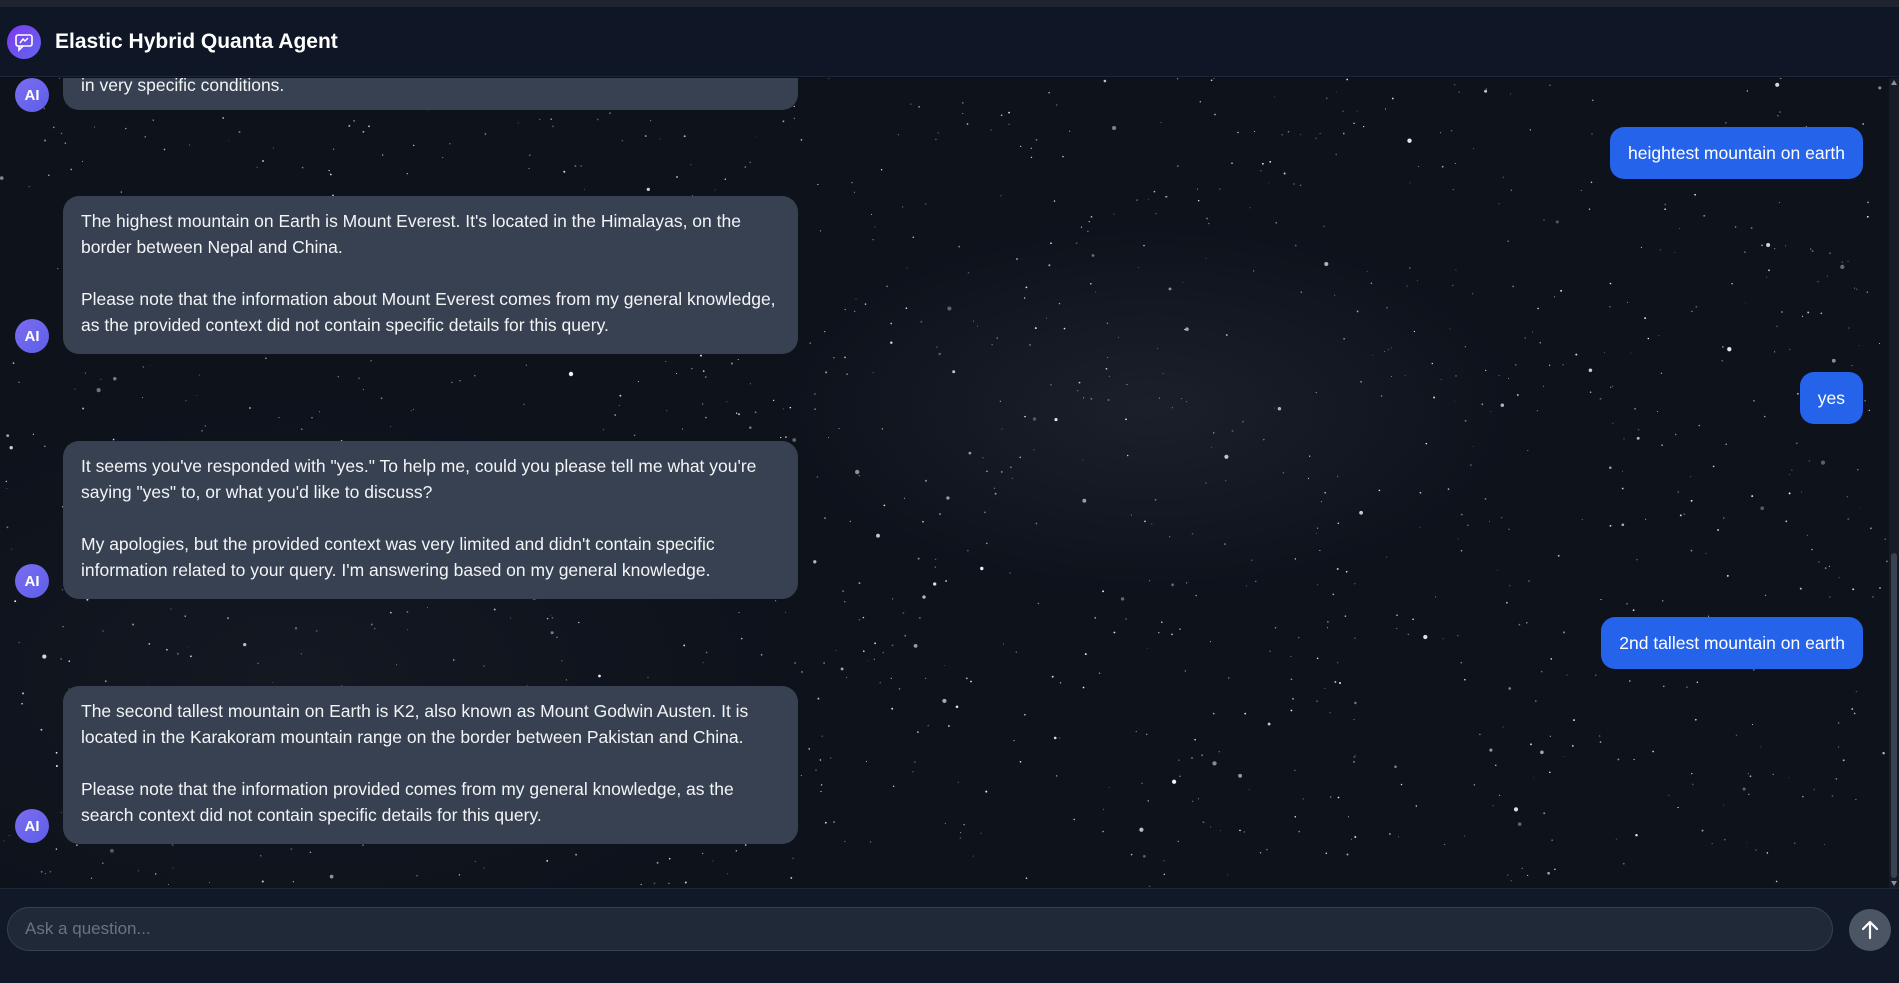  Describe the element at coordinates (24, 41) in the screenshot. I see `chat-bubble-icon` at that location.